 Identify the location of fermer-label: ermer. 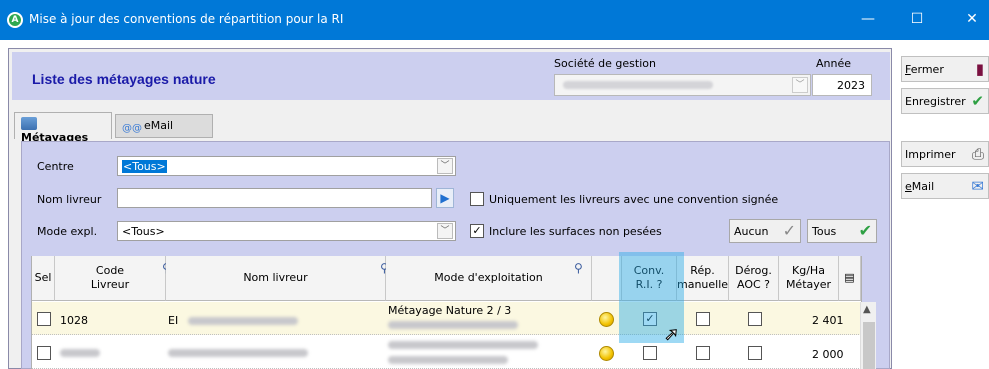
(927, 69).